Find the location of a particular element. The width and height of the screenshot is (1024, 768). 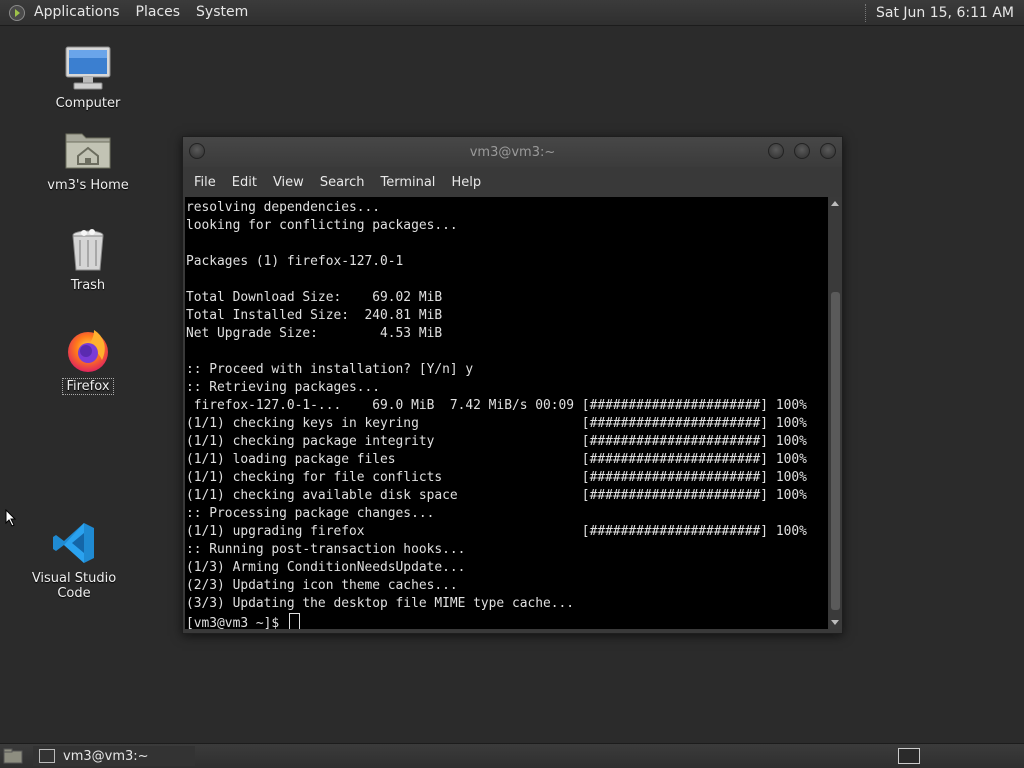

system-menu: System is located at coordinates (222, 12).